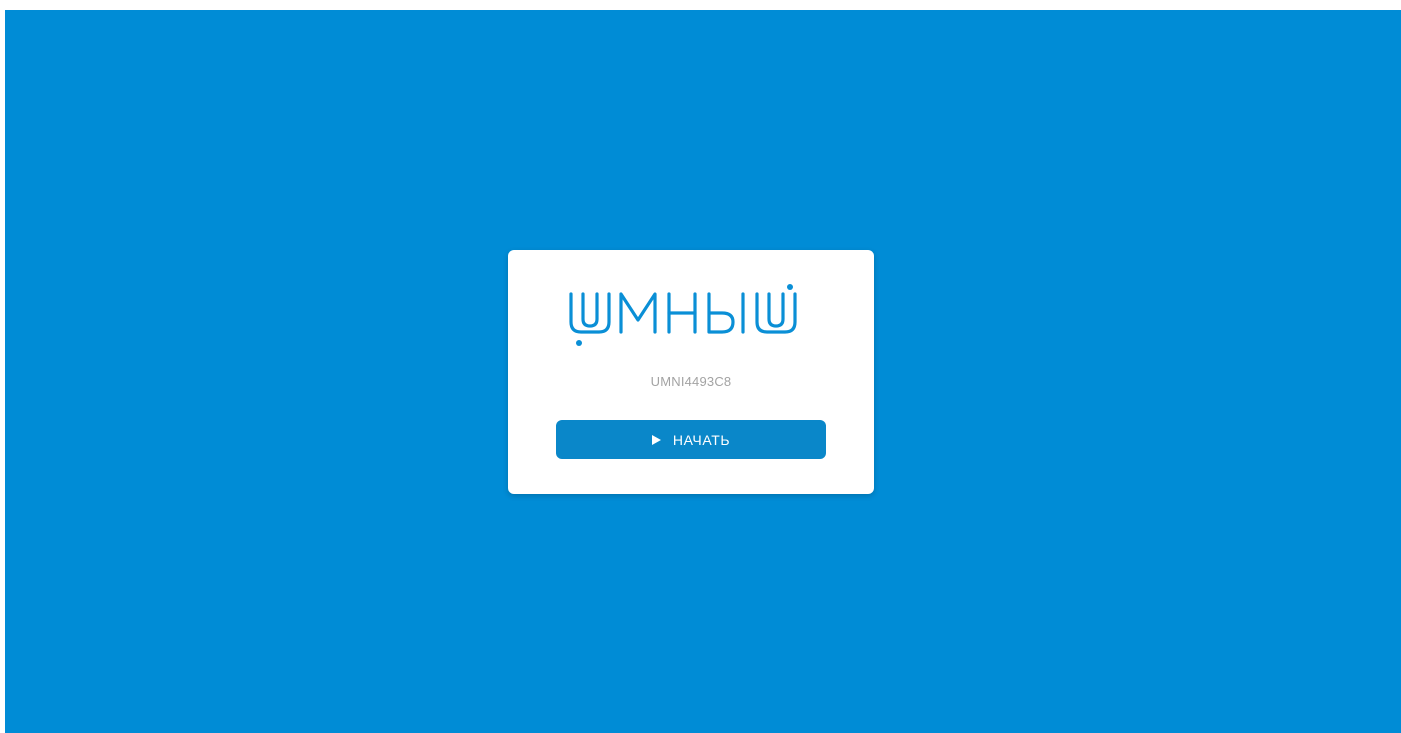 This screenshot has height=733, width=1401. Describe the element at coordinates (656, 440) in the screenshot. I see `play-icon` at that location.